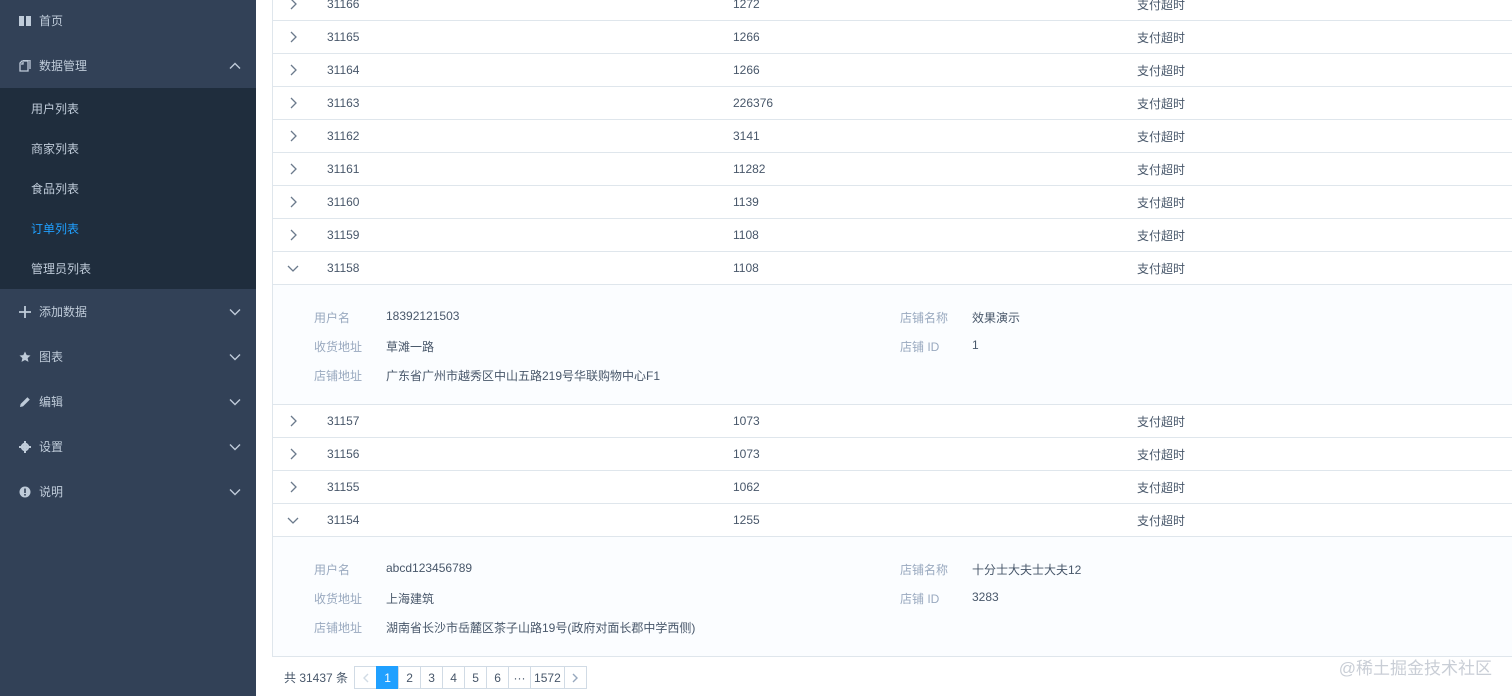 The height and width of the screenshot is (696, 1512). Describe the element at coordinates (746, 5) in the screenshot. I see `order-price: 1272` at that location.